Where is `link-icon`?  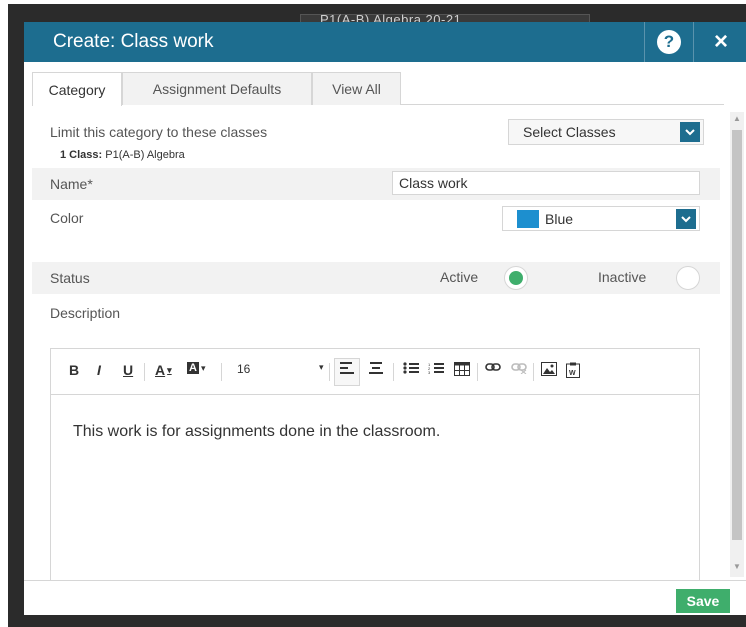
link-icon is located at coordinates (493, 367).